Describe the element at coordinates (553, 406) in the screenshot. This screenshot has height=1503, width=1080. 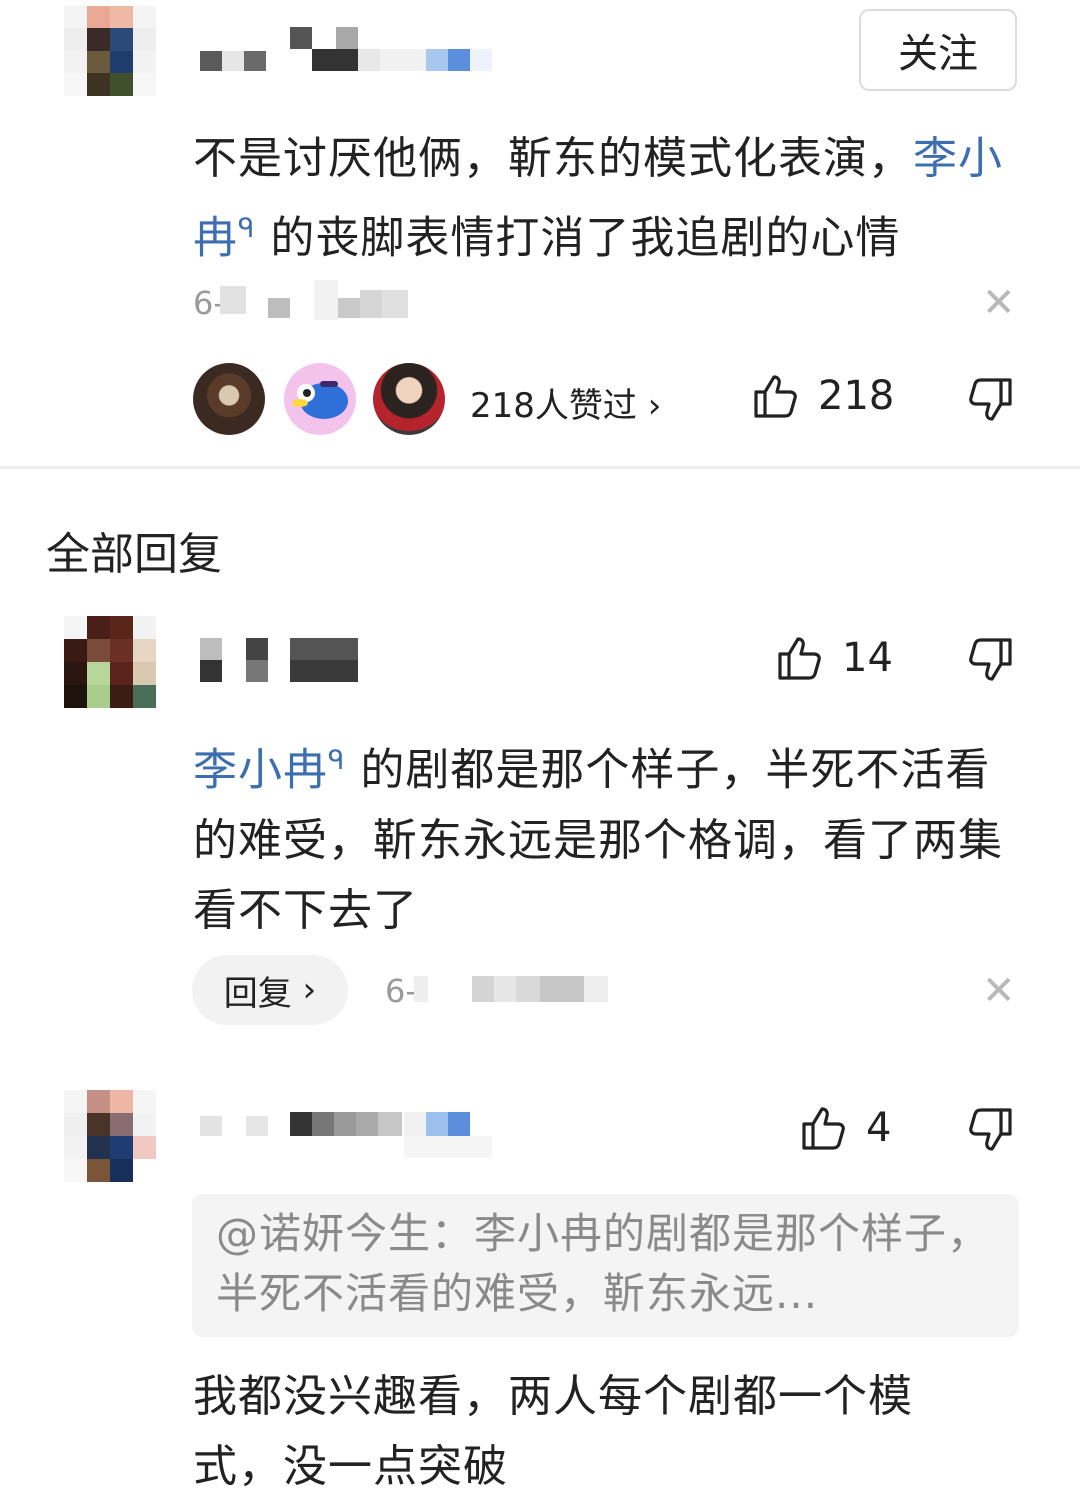
I see `likers-label: 218人赞过` at that location.